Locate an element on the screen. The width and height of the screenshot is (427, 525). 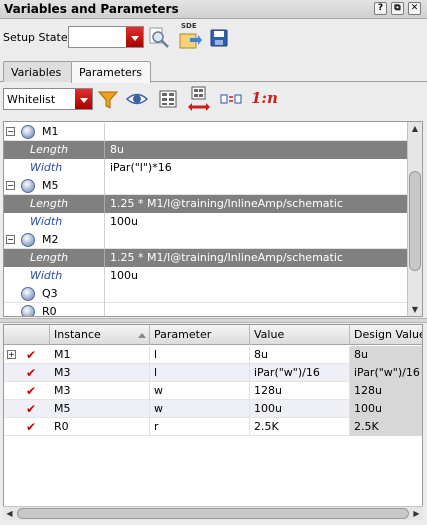
cell-design-value: 100u is located at coordinates (386, 409).